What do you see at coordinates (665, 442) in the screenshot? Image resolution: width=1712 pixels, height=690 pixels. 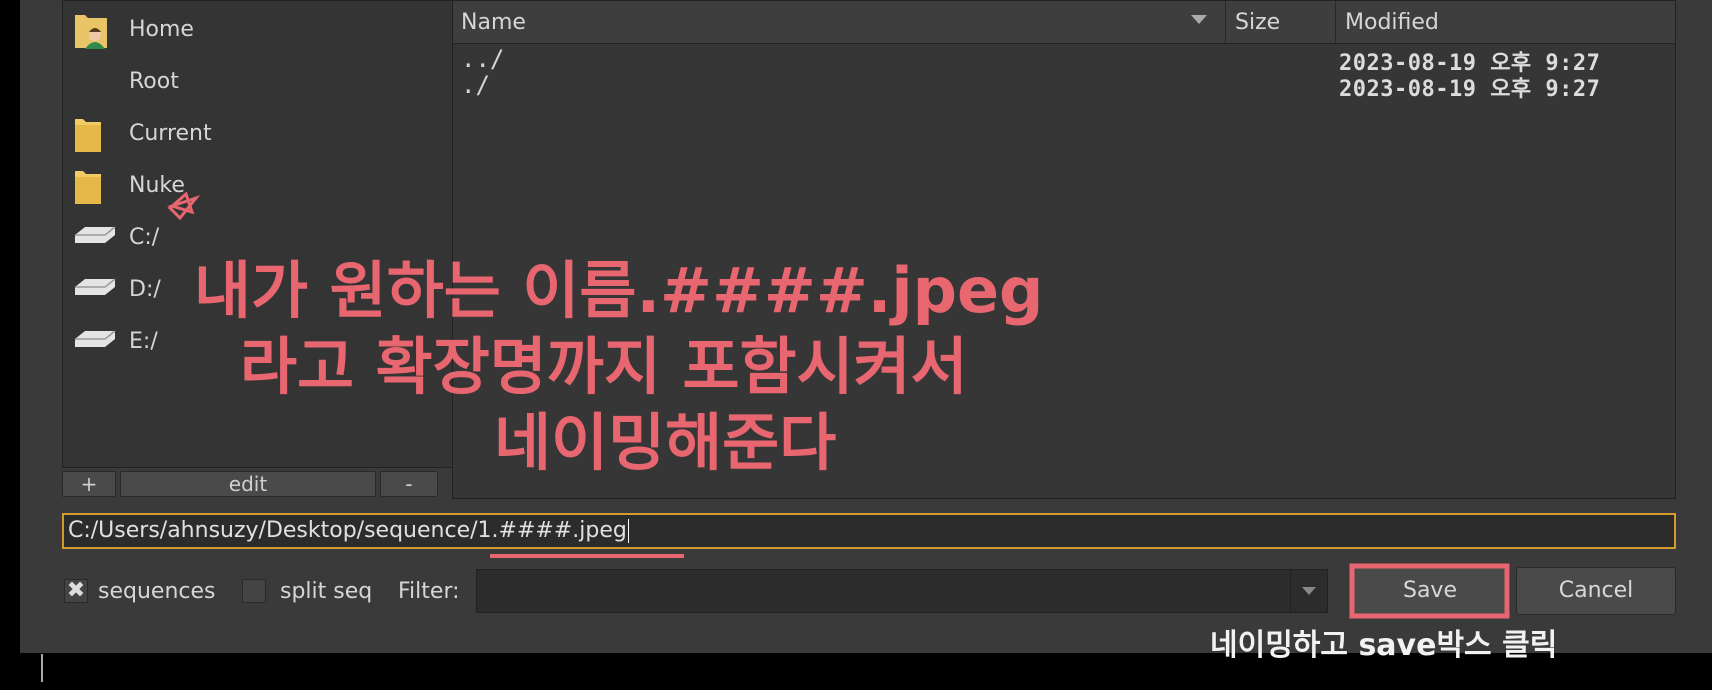 I see `annotation-line-3: 네이밍해준다` at bounding box center [665, 442].